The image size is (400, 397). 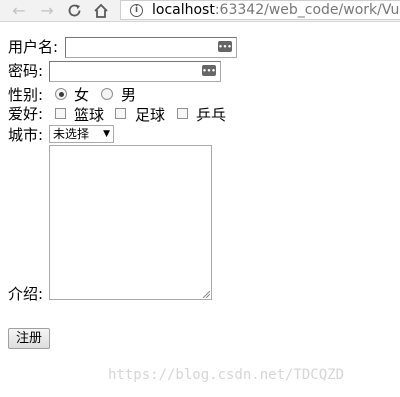 I want to click on reload-icon, so click(x=74, y=10).